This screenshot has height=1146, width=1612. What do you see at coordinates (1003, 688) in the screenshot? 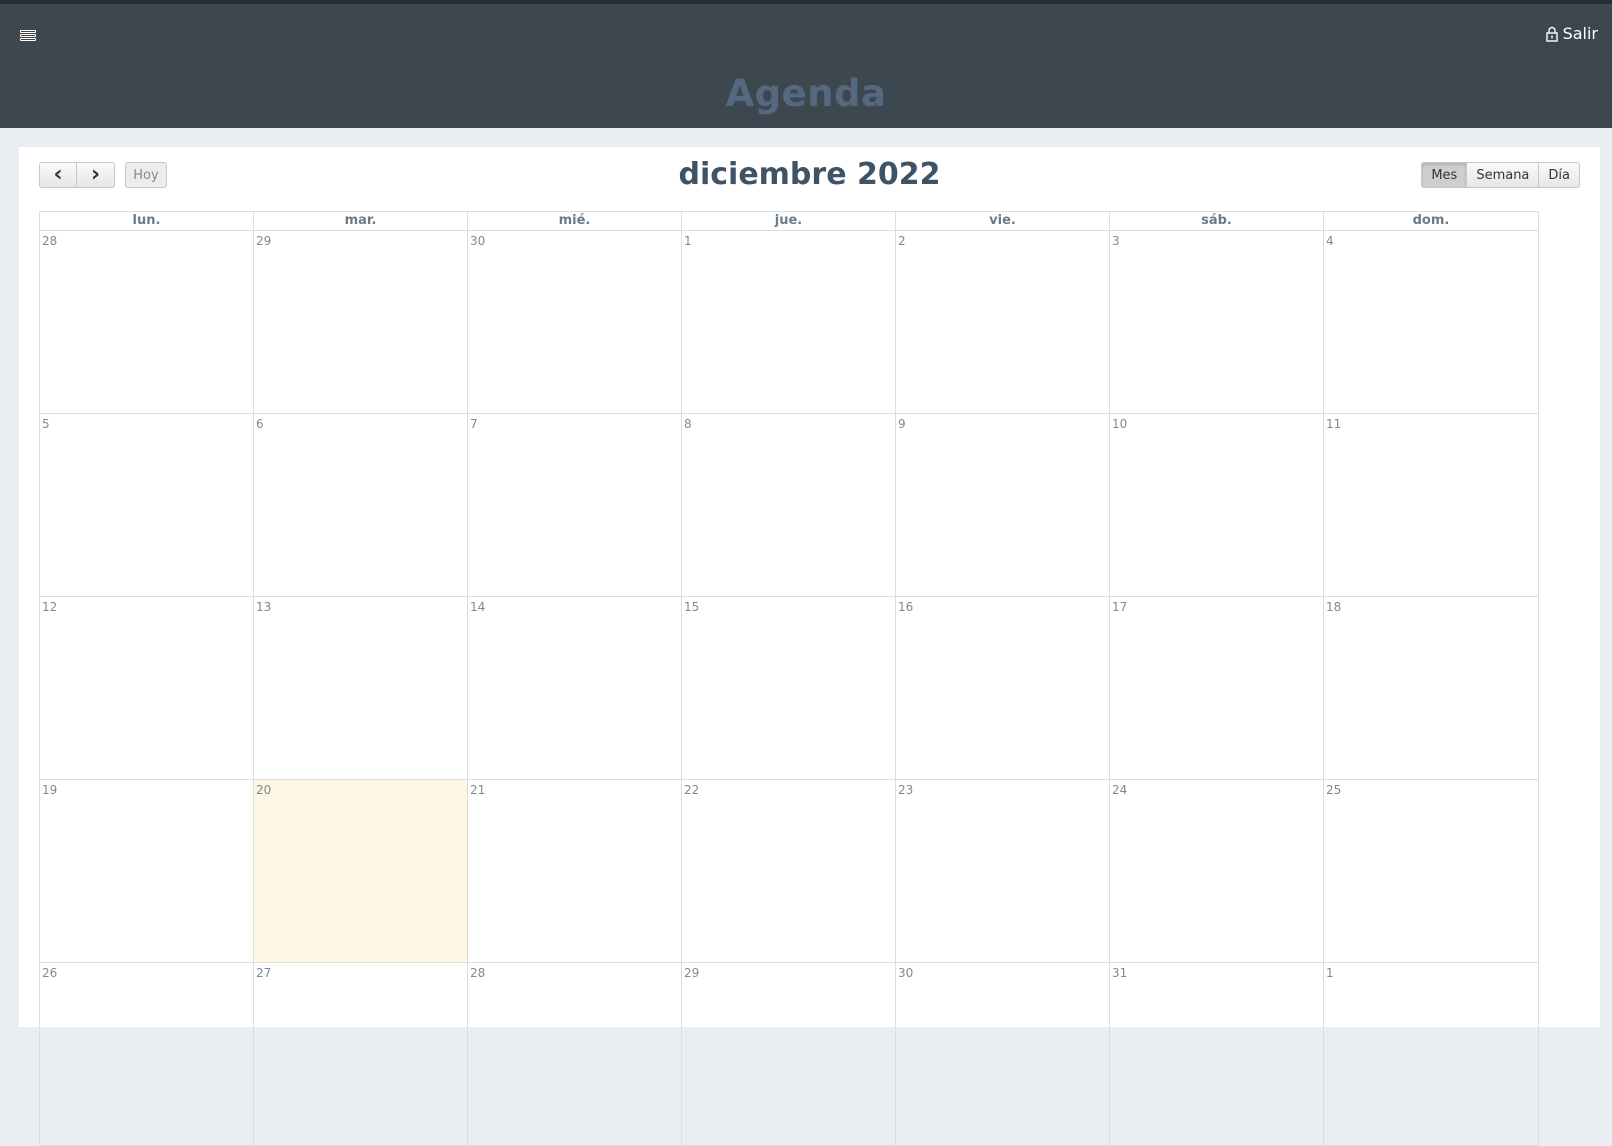
I see `day-cell: 16` at bounding box center [1003, 688].